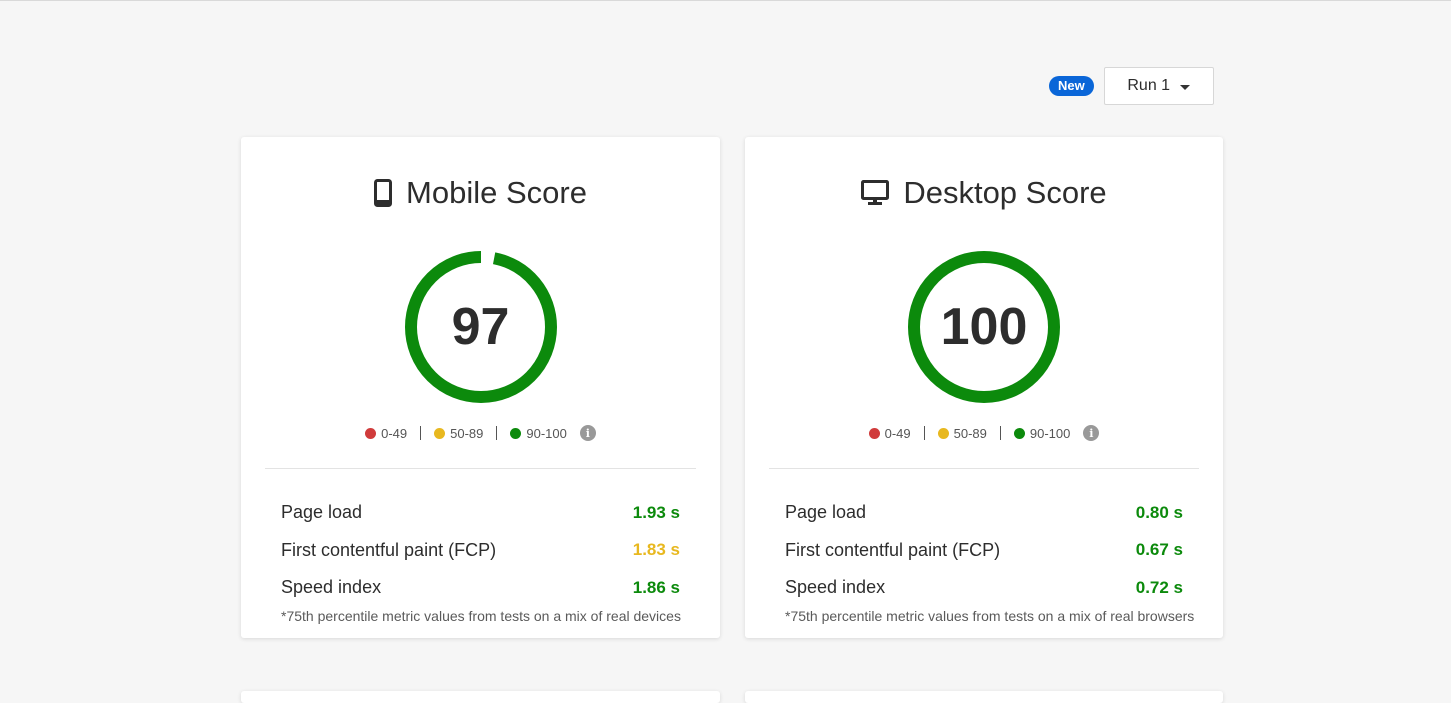 This screenshot has height=703, width=1451. What do you see at coordinates (1159, 512) in the screenshot?
I see `metric-value: 0.80 s` at bounding box center [1159, 512].